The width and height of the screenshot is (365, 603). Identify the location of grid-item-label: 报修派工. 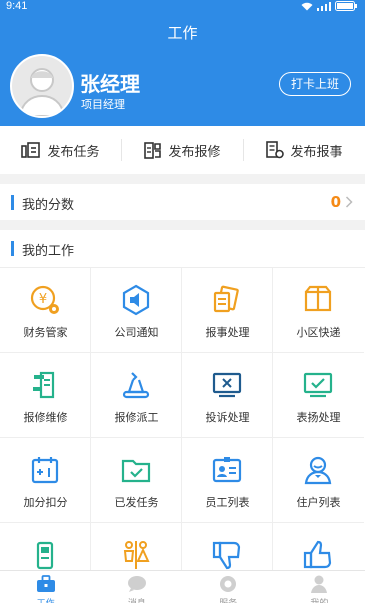
(136, 417).